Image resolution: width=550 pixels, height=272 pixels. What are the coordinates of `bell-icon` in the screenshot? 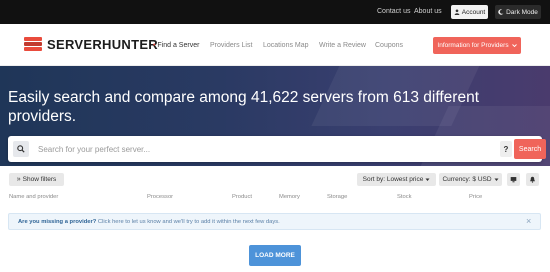 It's located at (532, 179).